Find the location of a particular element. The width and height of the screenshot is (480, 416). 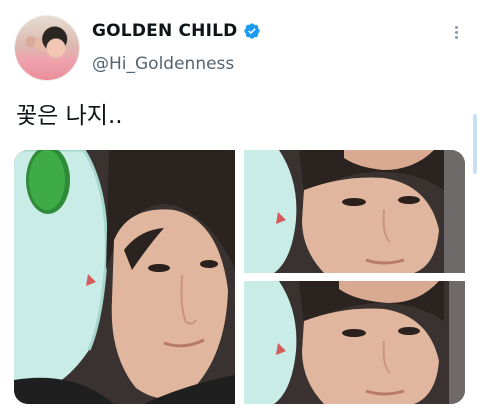

scrollbar is located at coordinates (475, 144).